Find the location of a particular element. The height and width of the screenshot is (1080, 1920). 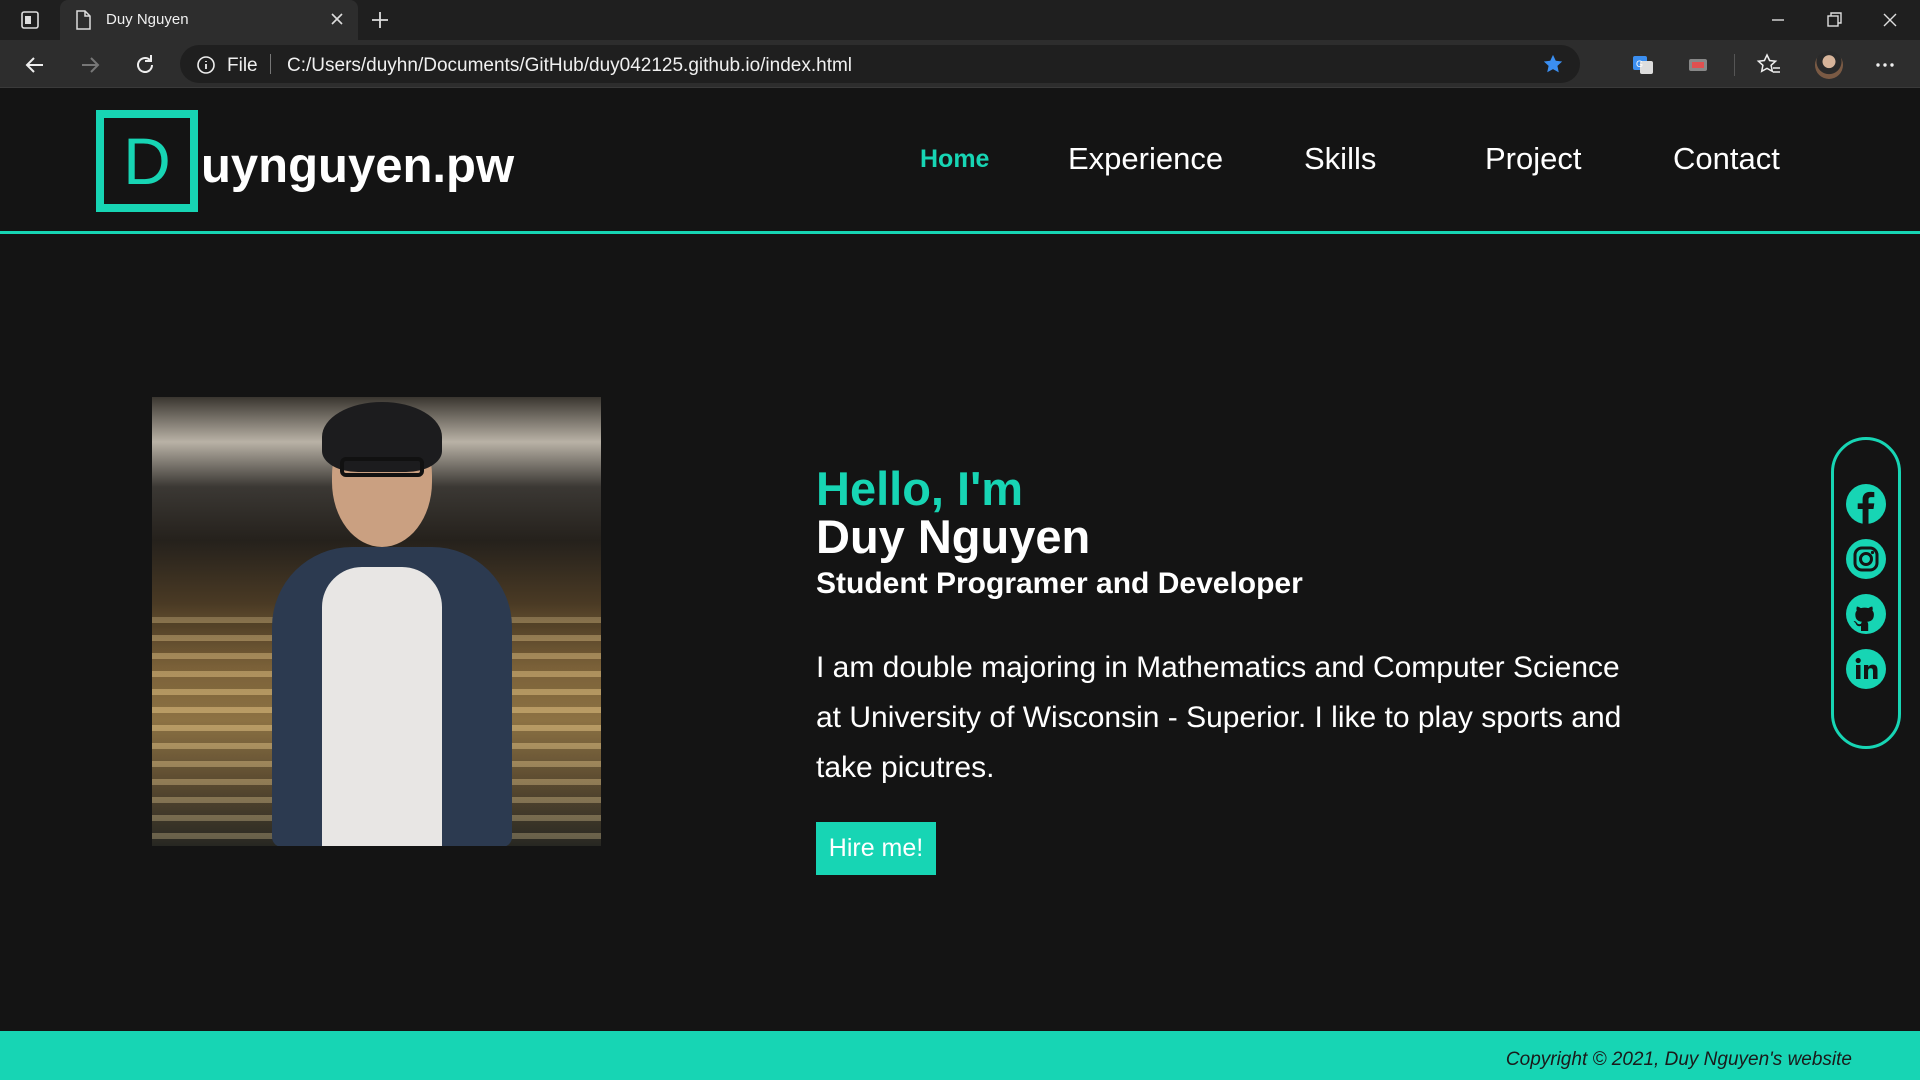

more-menu-icon is located at coordinates (1885, 65).